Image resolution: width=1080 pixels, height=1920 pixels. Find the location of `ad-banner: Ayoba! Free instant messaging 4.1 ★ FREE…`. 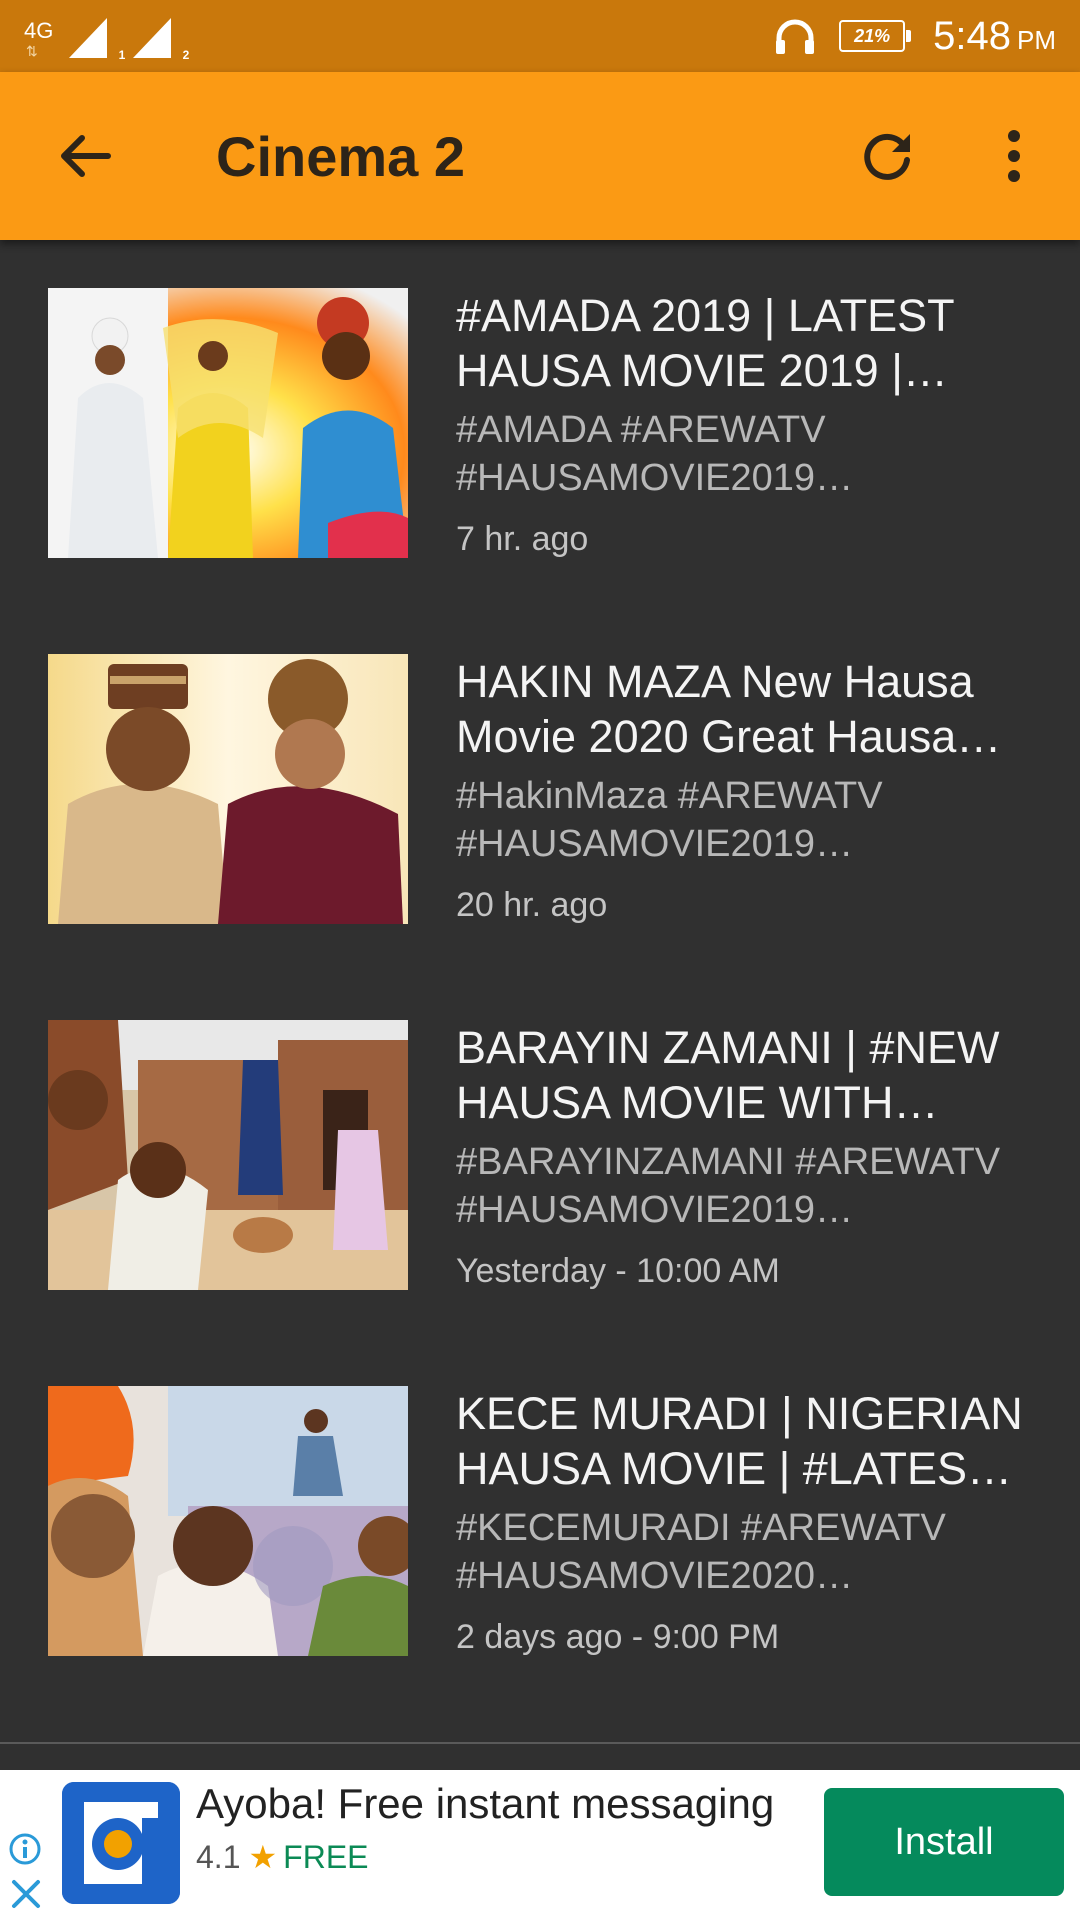

ad-banner: Ayoba! Free instant messaging 4.1 ★ FREE… is located at coordinates (540, 1845).